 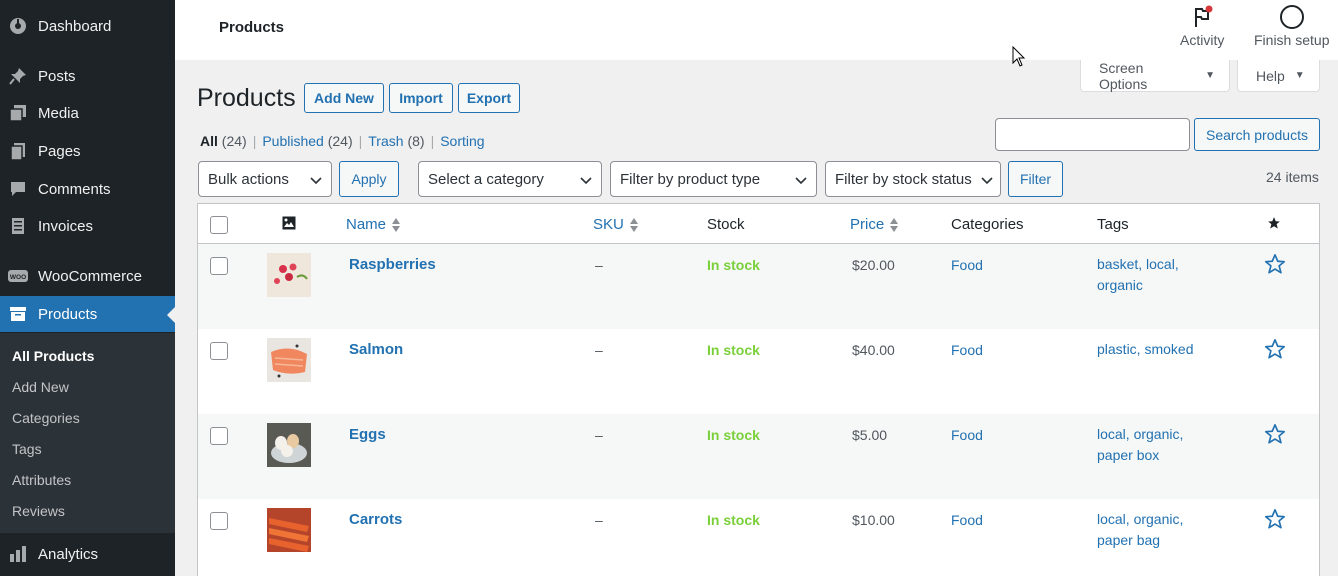 I want to click on product-thumbnail-carrots, so click(x=289, y=530).